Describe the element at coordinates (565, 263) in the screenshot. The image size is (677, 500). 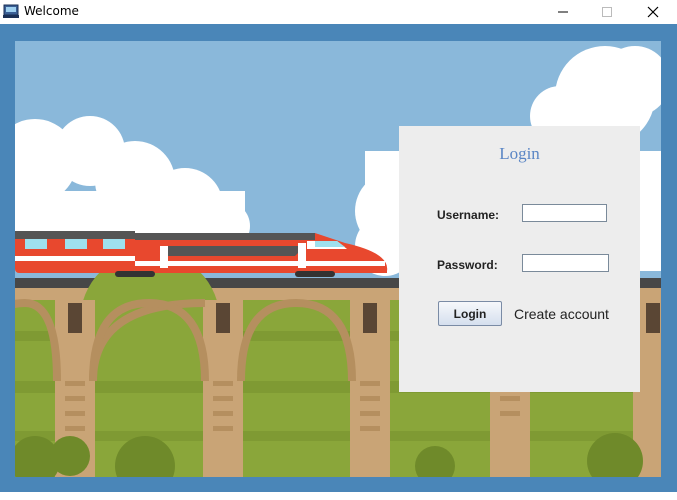
I see `password-field` at that location.